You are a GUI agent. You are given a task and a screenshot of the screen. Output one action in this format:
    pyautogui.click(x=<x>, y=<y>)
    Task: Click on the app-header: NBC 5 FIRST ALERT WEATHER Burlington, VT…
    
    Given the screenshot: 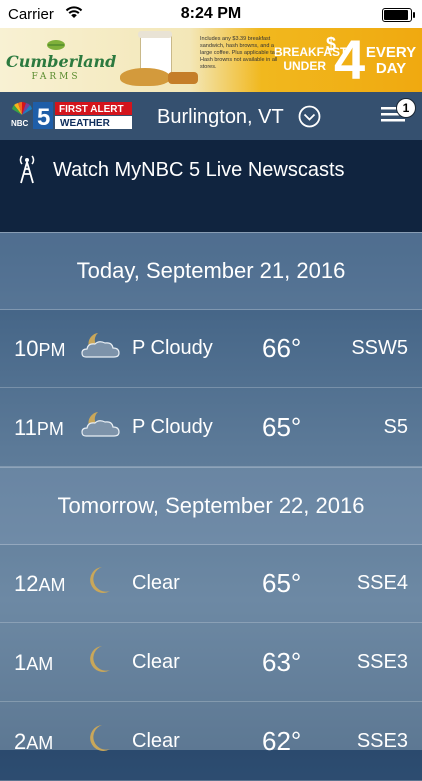 What is the action you would take?
    pyautogui.click(x=211, y=116)
    